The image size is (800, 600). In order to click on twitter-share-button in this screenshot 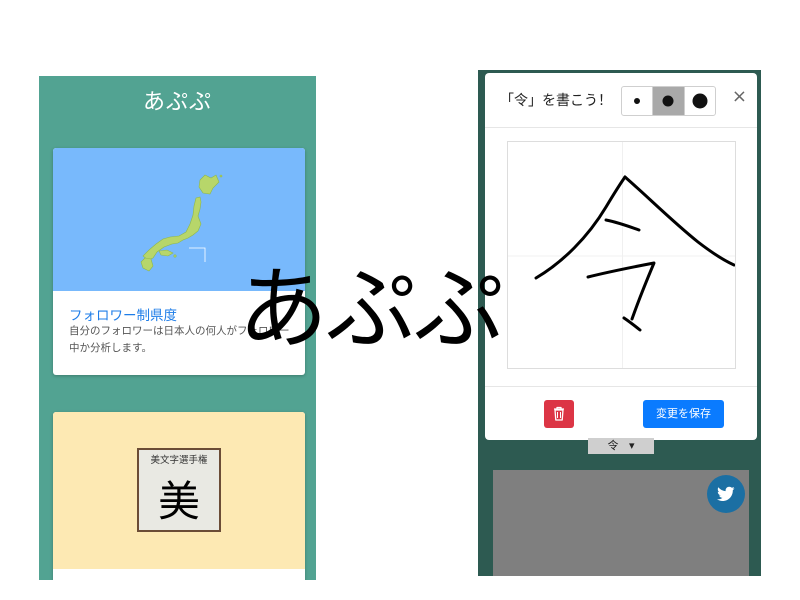, I will do `click(726, 494)`.